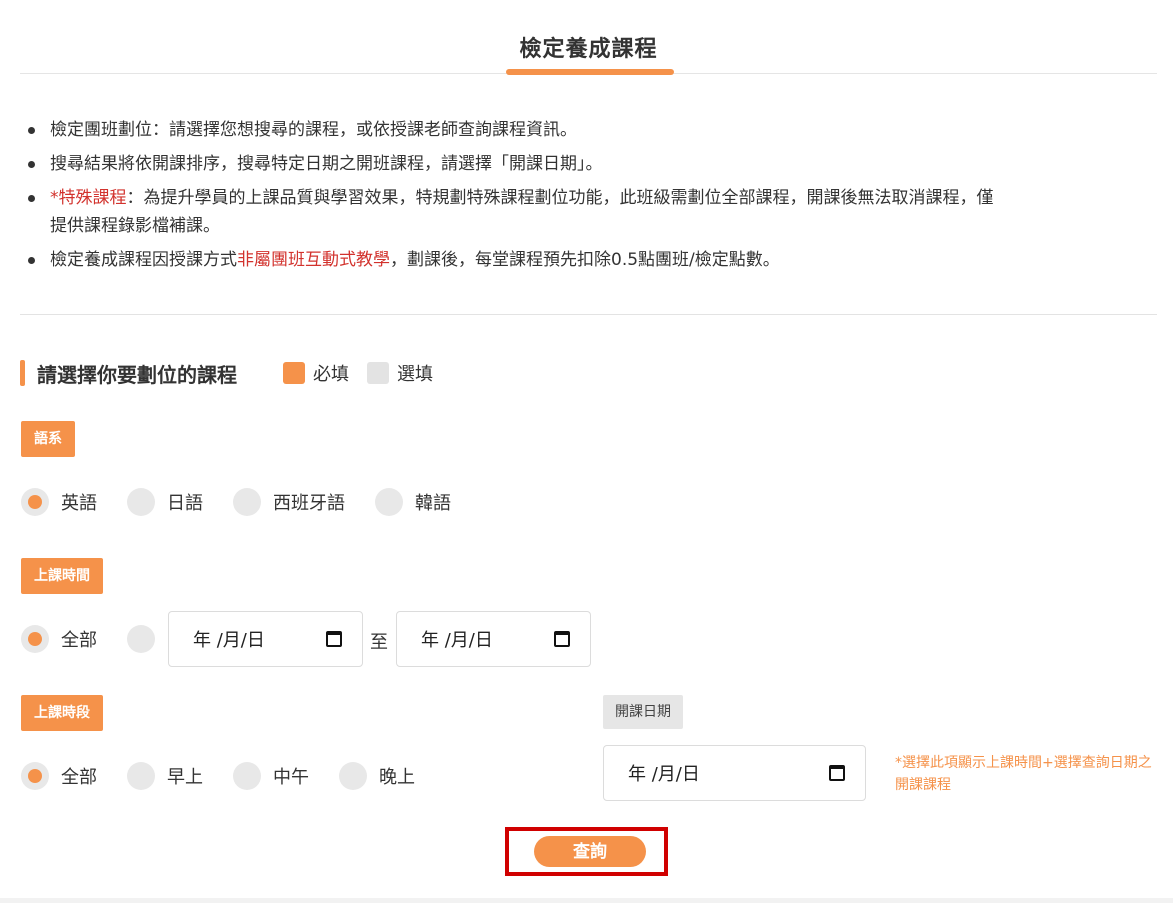 The image size is (1173, 903). Describe the element at coordinates (643, 712) in the screenshot. I see `open-date-tag: 開課日期` at that location.